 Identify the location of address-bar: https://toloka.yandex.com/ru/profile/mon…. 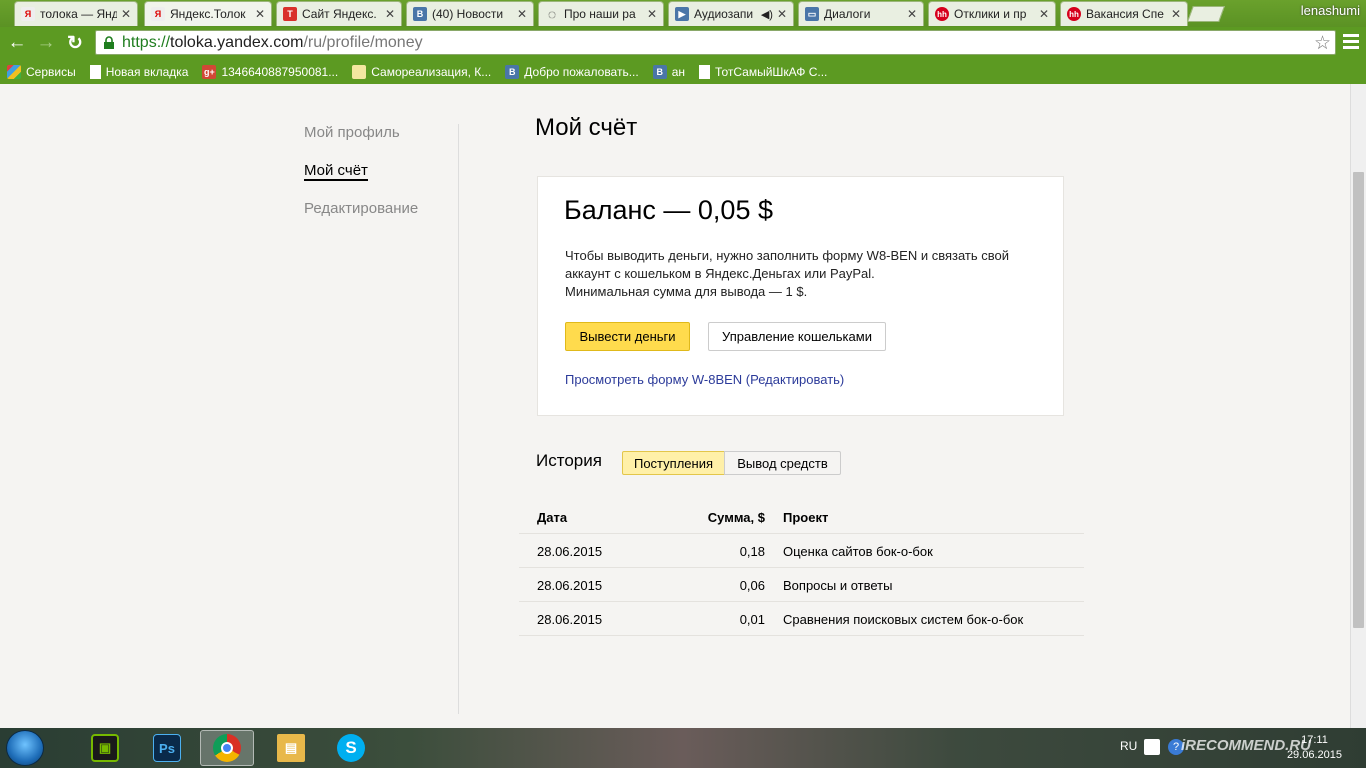
(715, 42).